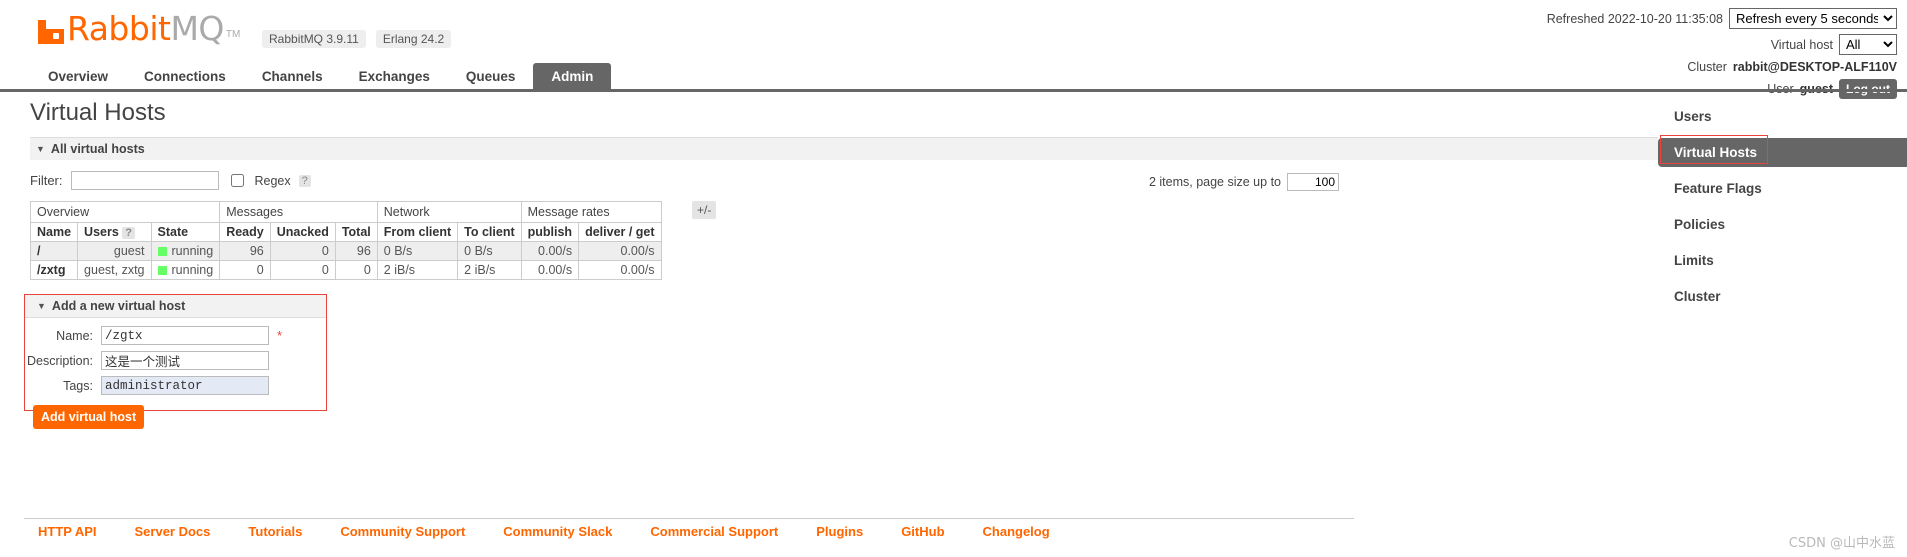 Image resolution: width=1907 pixels, height=557 pixels. I want to click on sidebar-item-feature-flags: Feature Flags, so click(1782, 188).